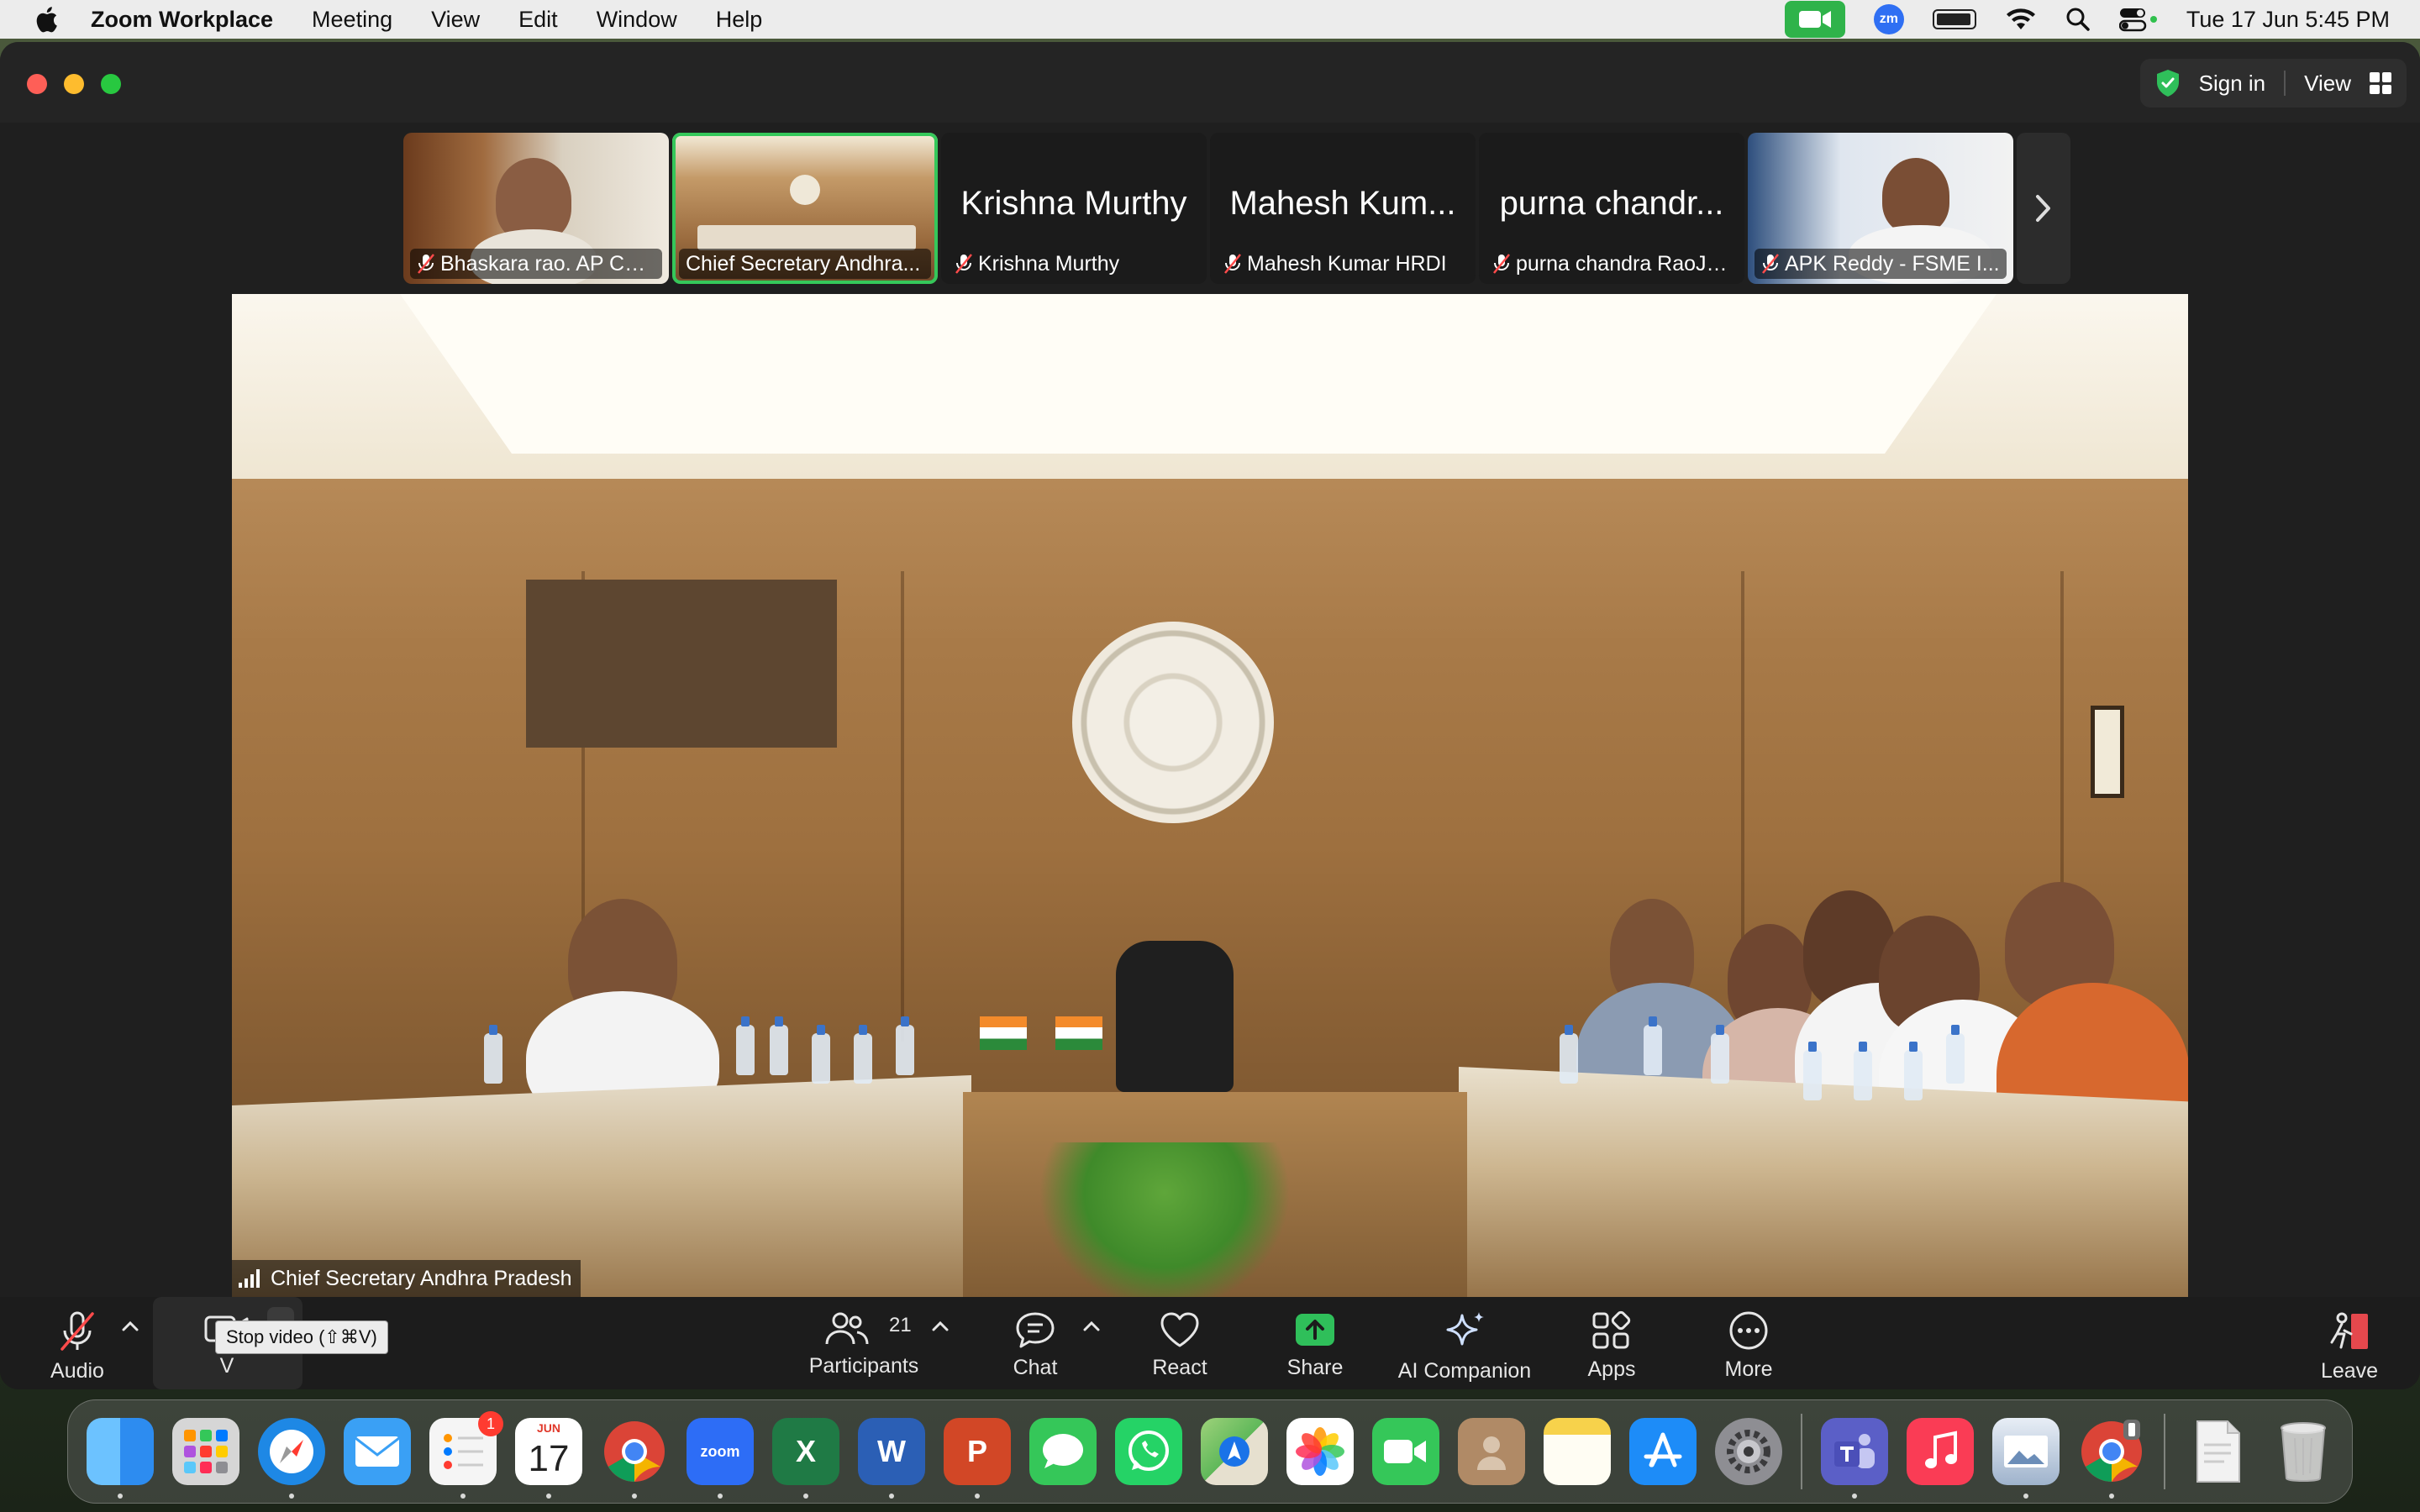 The height and width of the screenshot is (1512, 2420). What do you see at coordinates (892, 1458) in the screenshot?
I see `dock-word-icon: W` at bounding box center [892, 1458].